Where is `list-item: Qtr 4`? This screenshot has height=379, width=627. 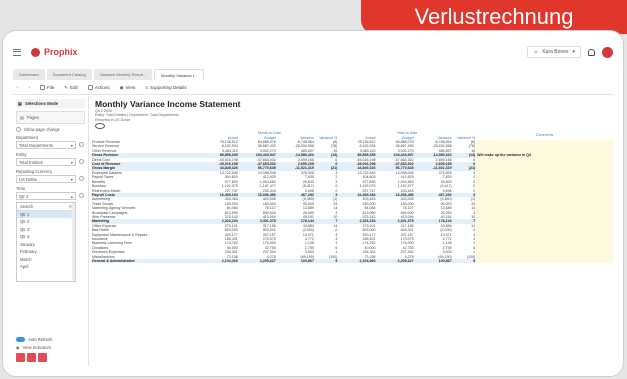 list-item: Qtr 4 is located at coordinates (46, 237).